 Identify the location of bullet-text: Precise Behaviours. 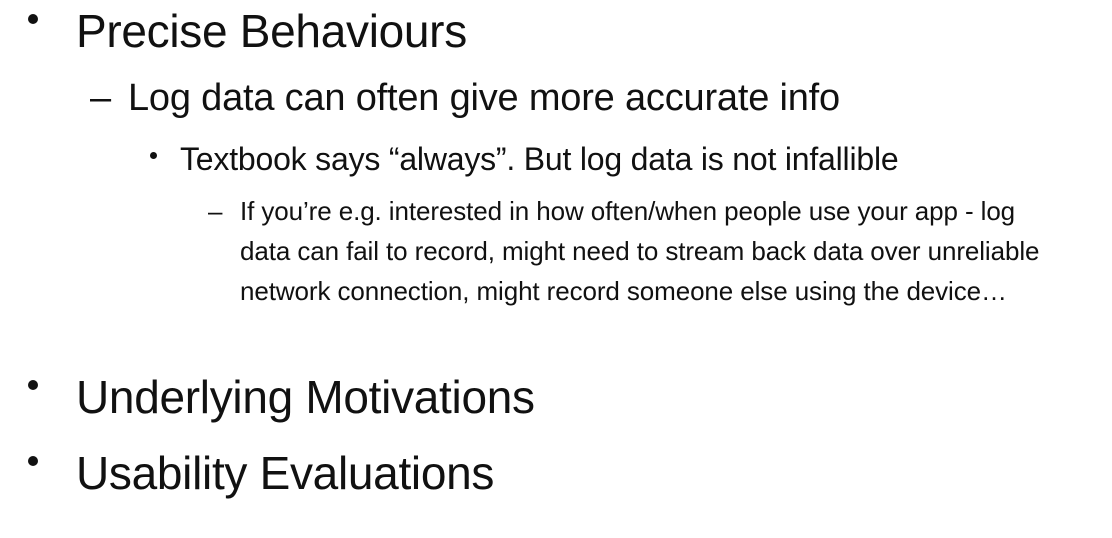
(271, 31).